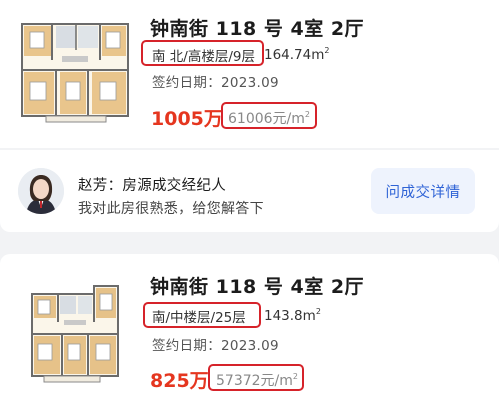 This screenshot has width=499, height=418. What do you see at coordinates (41, 191) in the screenshot?
I see `agent-avatar` at bounding box center [41, 191].